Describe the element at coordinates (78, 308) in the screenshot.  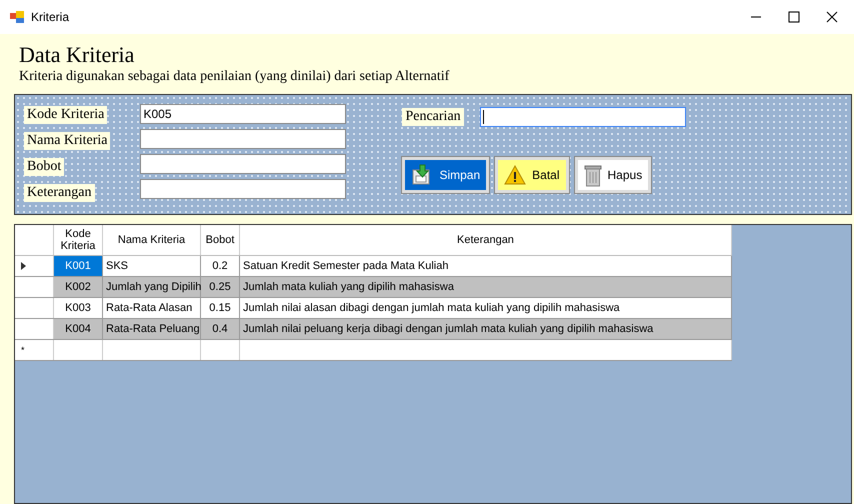
I see `table-cell: K003` at that location.